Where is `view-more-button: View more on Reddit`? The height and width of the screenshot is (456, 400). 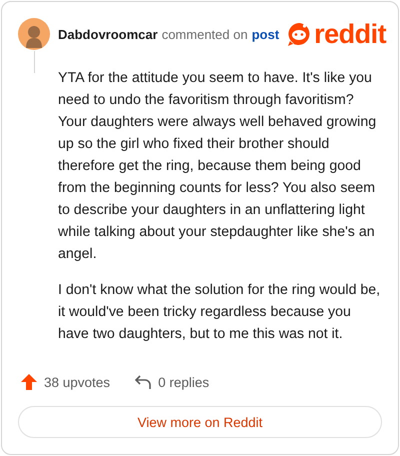 view-more-button: View more on Reddit is located at coordinates (200, 422).